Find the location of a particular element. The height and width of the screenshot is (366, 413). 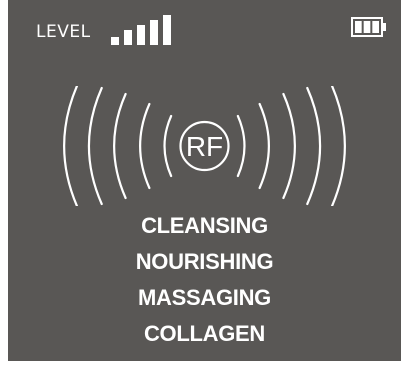

level-label: LEVEL is located at coordinates (63, 32).